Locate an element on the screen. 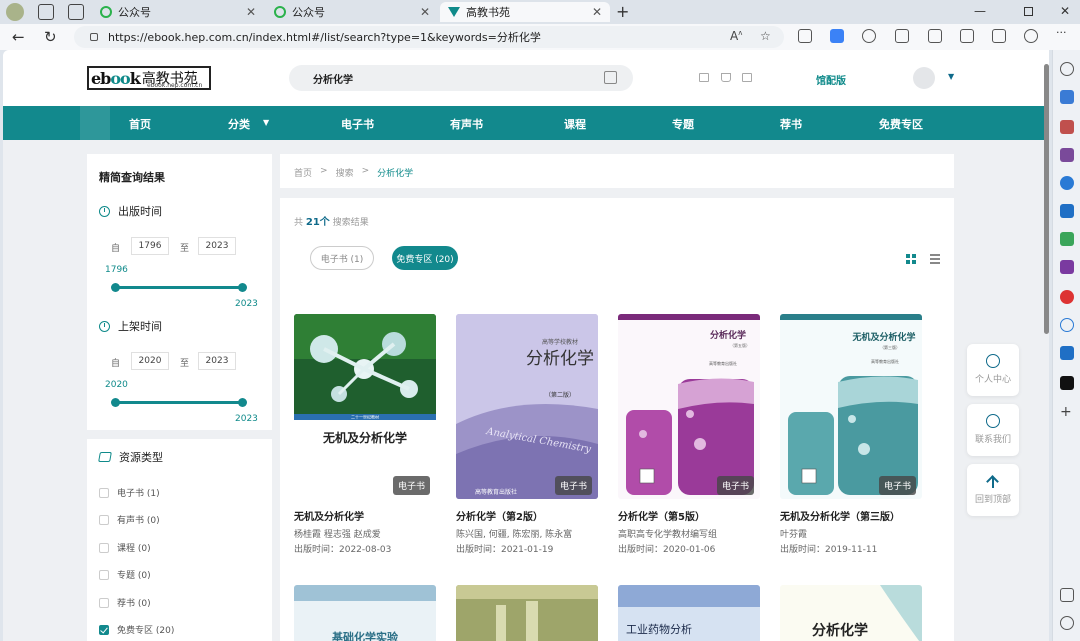 The width and height of the screenshot is (1080, 641). back-button: ← is located at coordinates (18, 37).